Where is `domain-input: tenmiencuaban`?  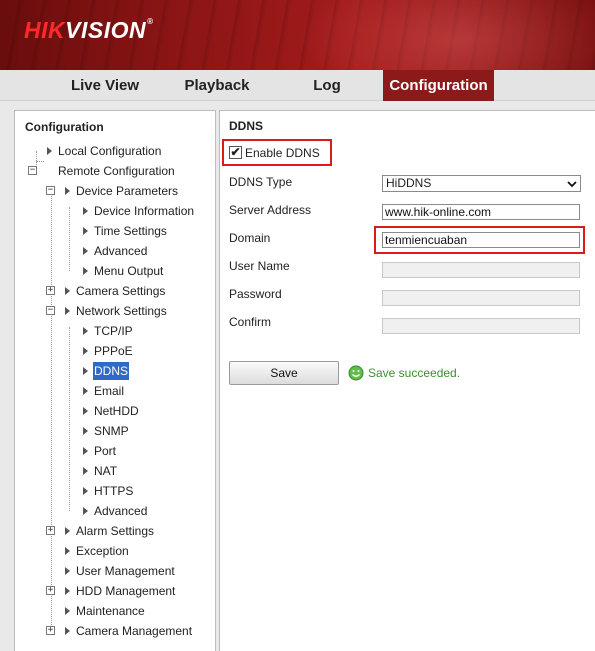
domain-input: tenmiencuaban is located at coordinates (481, 240).